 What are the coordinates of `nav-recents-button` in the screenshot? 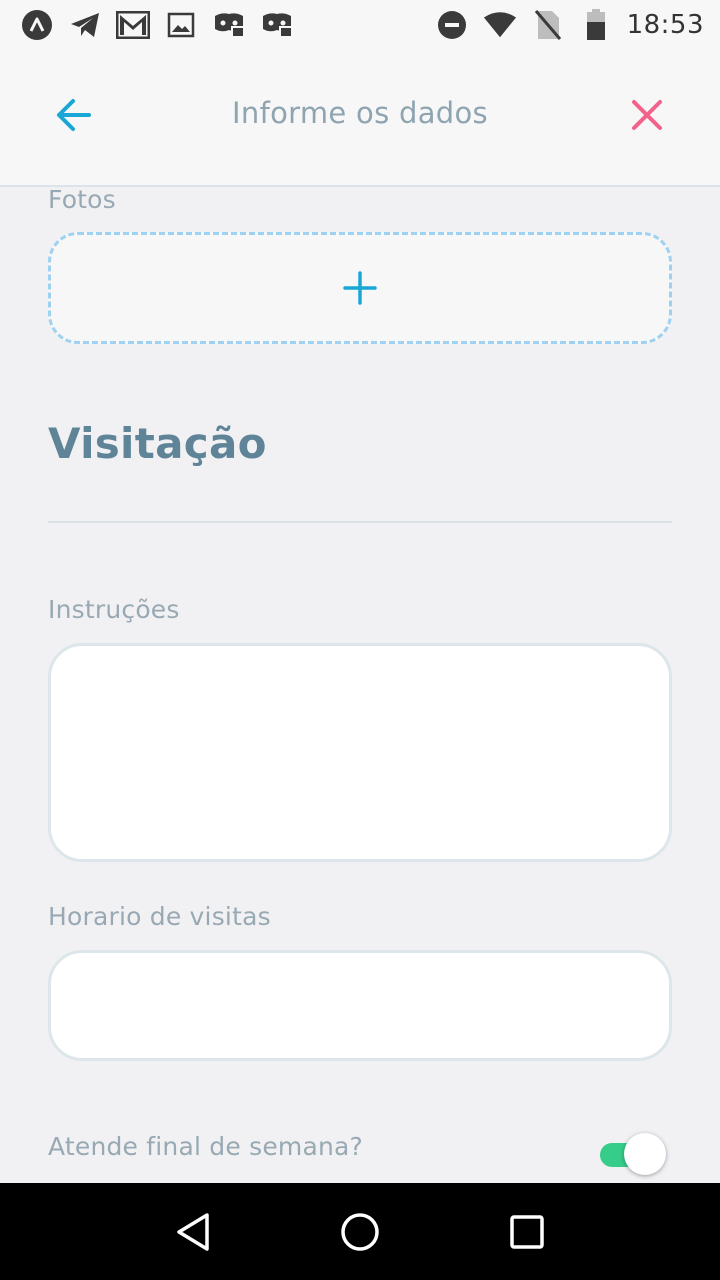 It's located at (527, 1232).